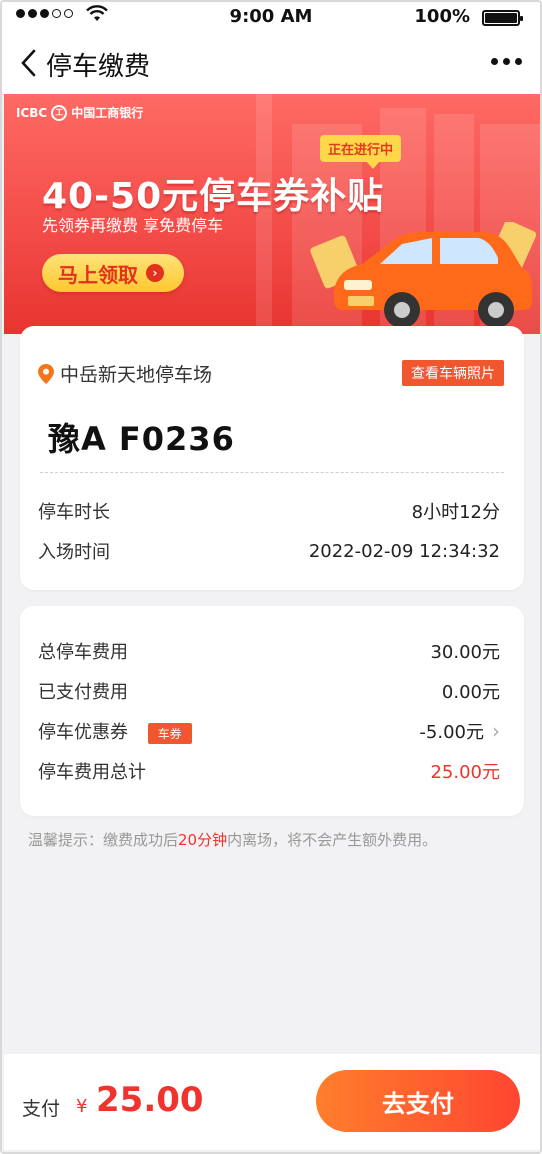 This screenshot has width=542, height=1154. I want to click on coupon-tag: 车券, so click(169, 733).